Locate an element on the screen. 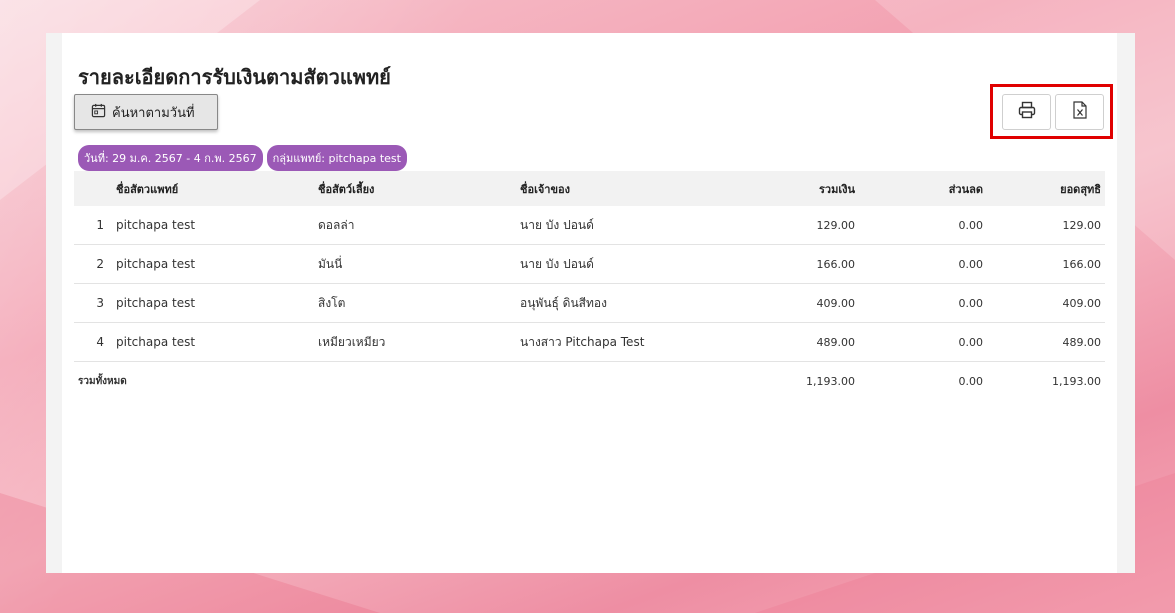  printer-icon is located at coordinates (1027, 112).